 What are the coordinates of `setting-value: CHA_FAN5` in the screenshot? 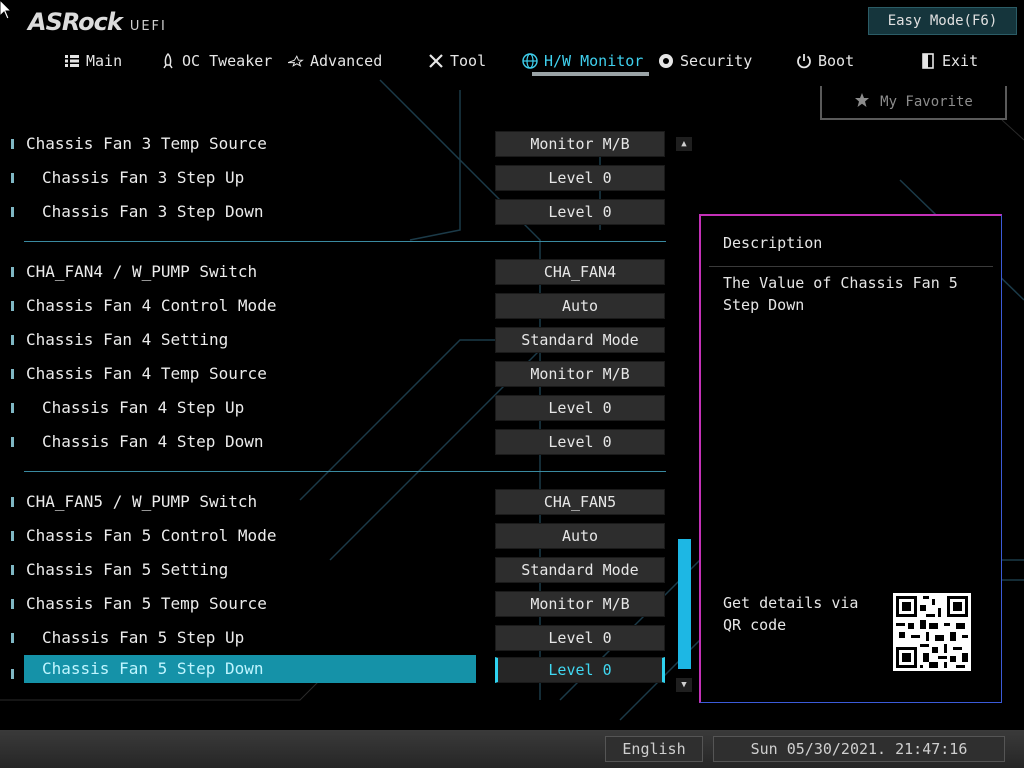 It's located at (580, 502).